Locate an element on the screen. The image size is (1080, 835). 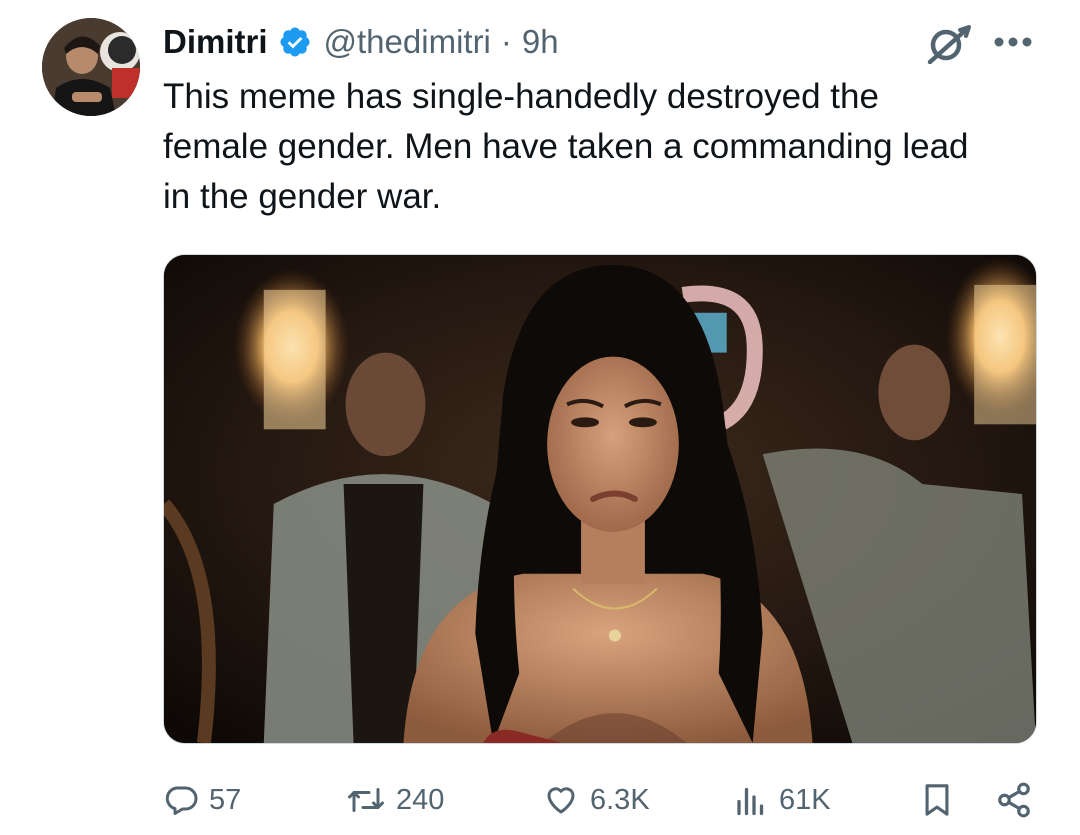
tweet-text-line: in the gender war. is located at coordinates (302, 196).